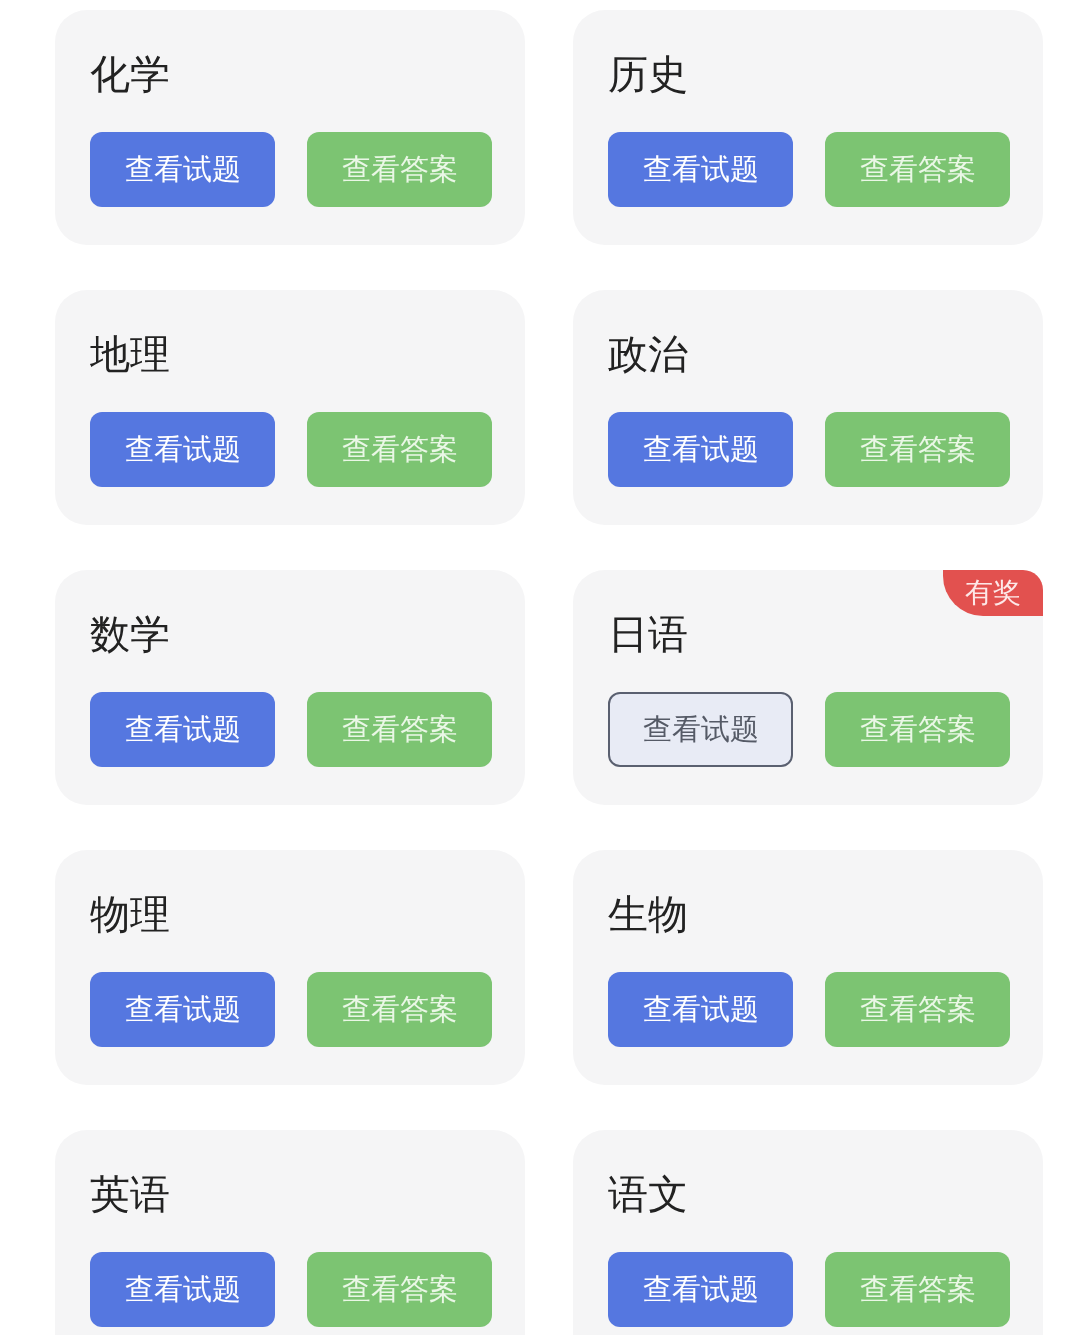 The image size is (1080, 1335). Describe the element at coordinates (130, 1194) in the screenshot. I see `subject-title: 英语` at that location.